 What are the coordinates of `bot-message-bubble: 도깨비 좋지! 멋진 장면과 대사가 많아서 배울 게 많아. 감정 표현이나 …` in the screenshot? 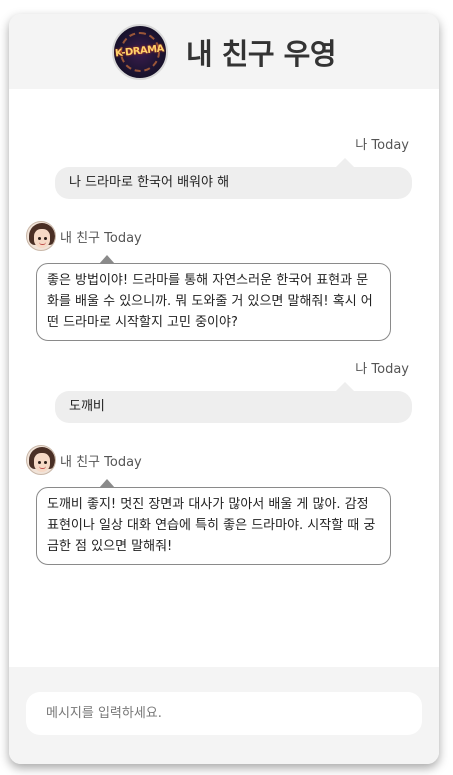 It's located at (213, 522).